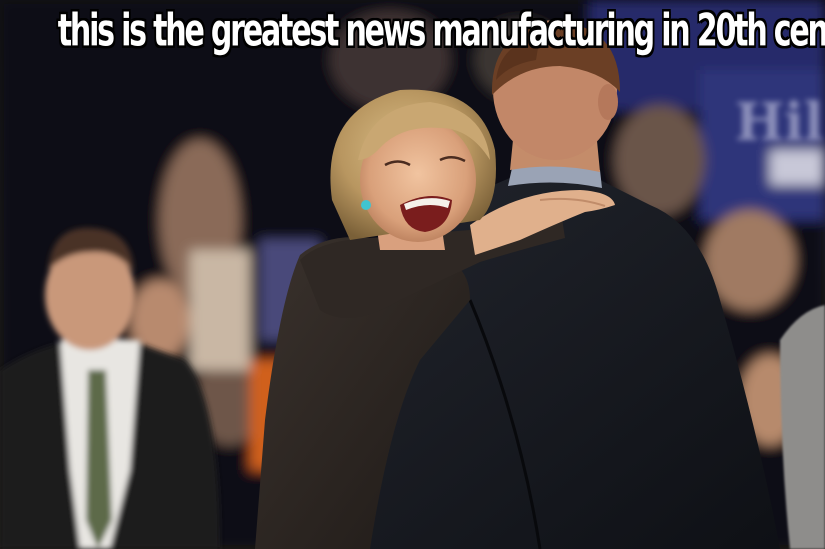  What do you see at coordinates (779, 122) in the screenshot?
I see `campaign-sign-text: Hil` at bounding box center [779, 122].